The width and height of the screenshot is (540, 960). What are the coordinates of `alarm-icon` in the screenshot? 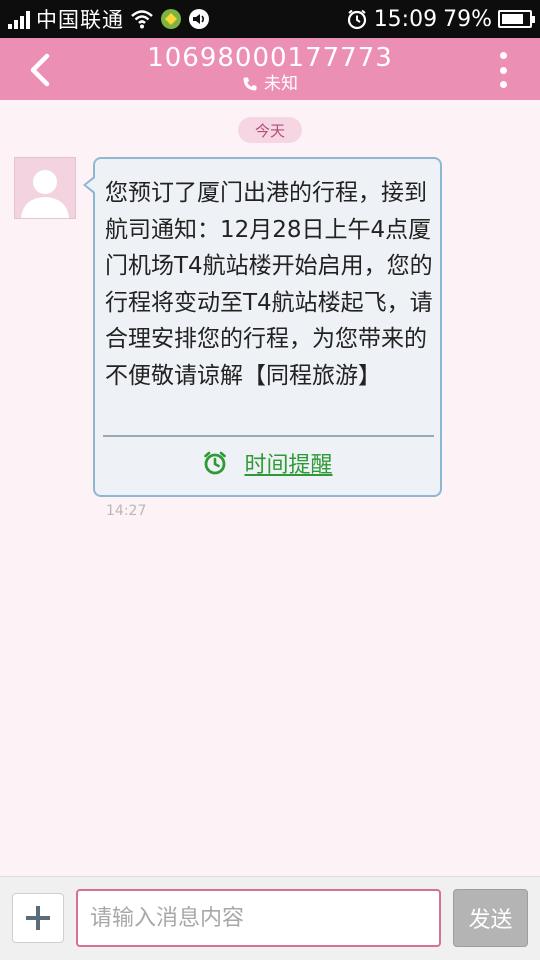 It's located at (357, 19).